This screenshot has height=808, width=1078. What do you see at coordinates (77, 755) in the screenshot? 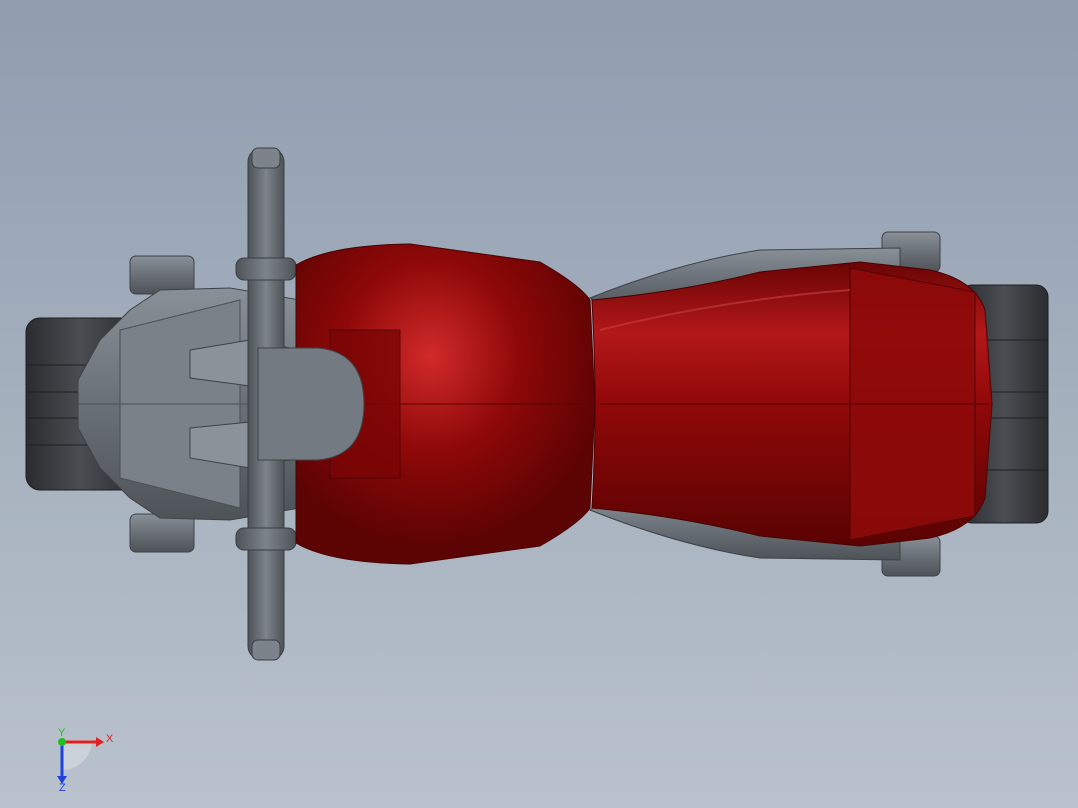
I see `triad-plane` at bounding box center [77, 755].